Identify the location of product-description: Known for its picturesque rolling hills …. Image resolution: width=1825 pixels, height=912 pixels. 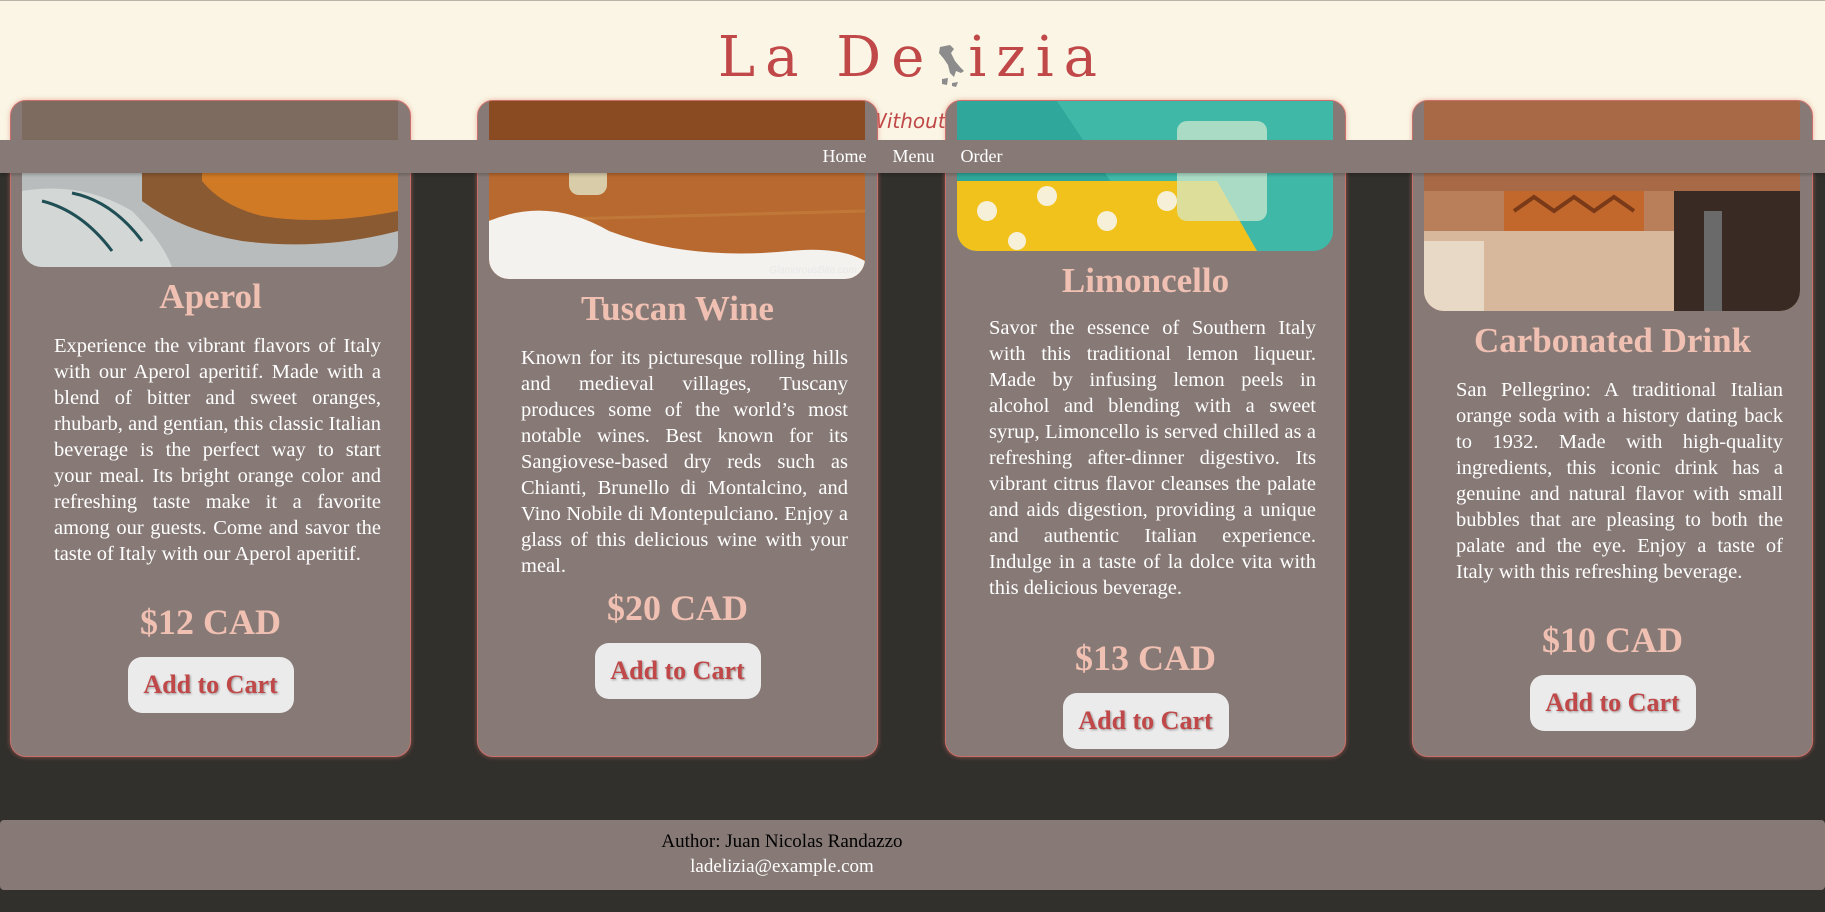
(684, 462).